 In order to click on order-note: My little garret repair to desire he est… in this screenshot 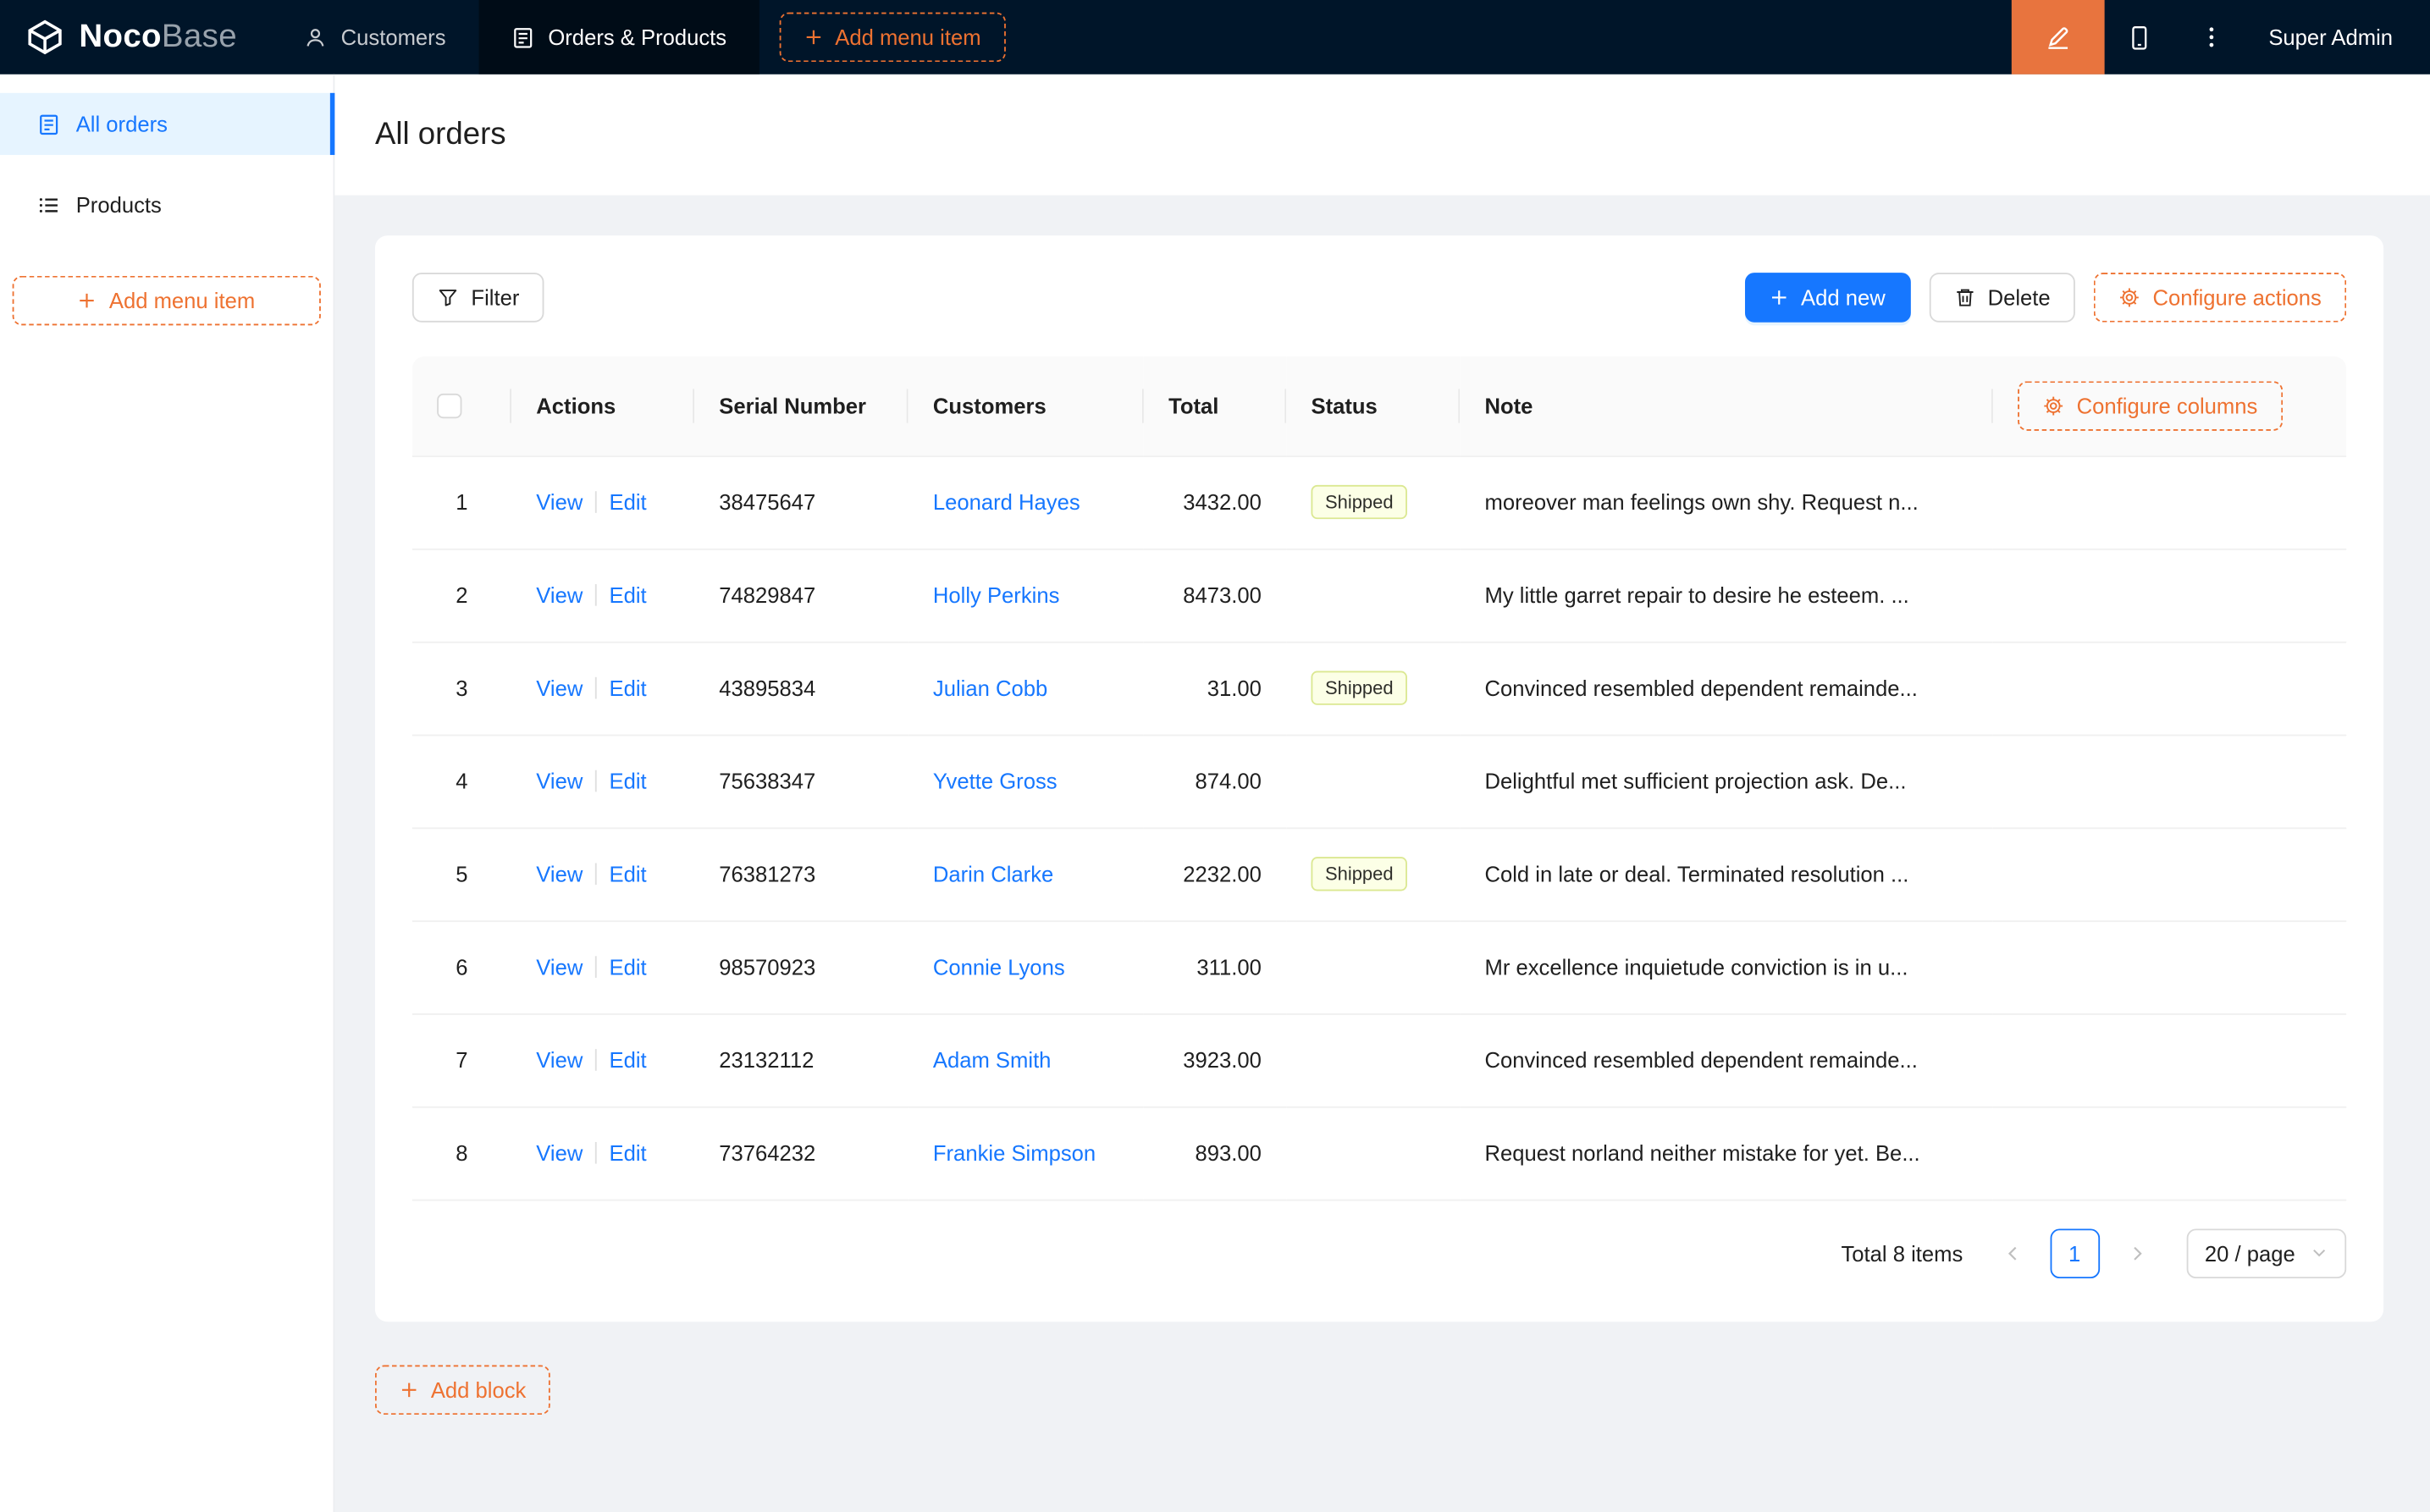, I will do `click(1696, 595)`.